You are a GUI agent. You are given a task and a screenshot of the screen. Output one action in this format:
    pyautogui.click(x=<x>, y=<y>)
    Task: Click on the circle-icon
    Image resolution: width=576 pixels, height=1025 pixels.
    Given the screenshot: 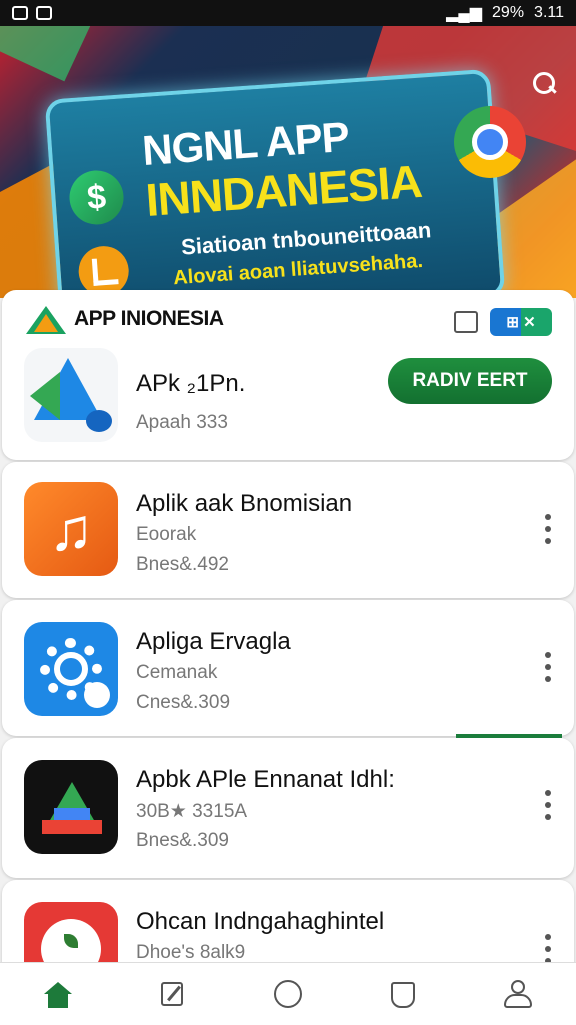 What is the action you would take?
    pyautogui.click(x=288, y=994)
    